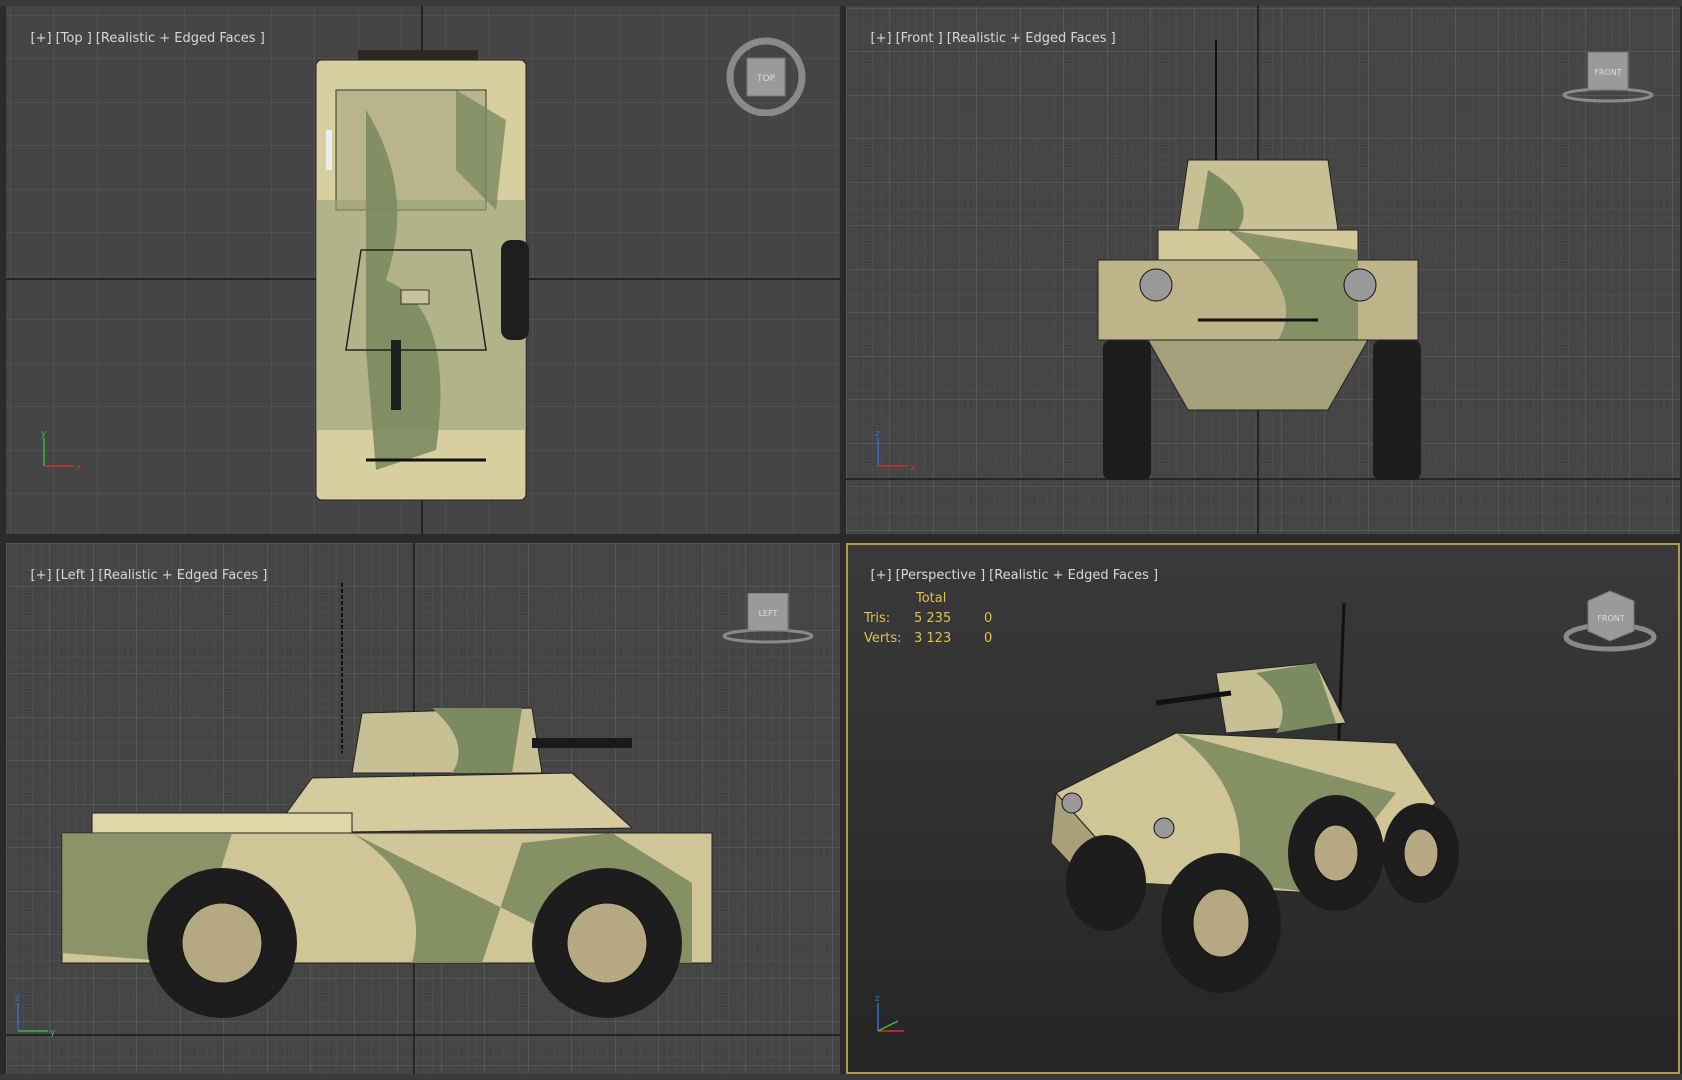 This screenshot has width=1682, height=1080. What do you see at coordinates (988, 638) in the screenshot?
I see `verts-selected-value: 0` at bounding box center [988, 638].